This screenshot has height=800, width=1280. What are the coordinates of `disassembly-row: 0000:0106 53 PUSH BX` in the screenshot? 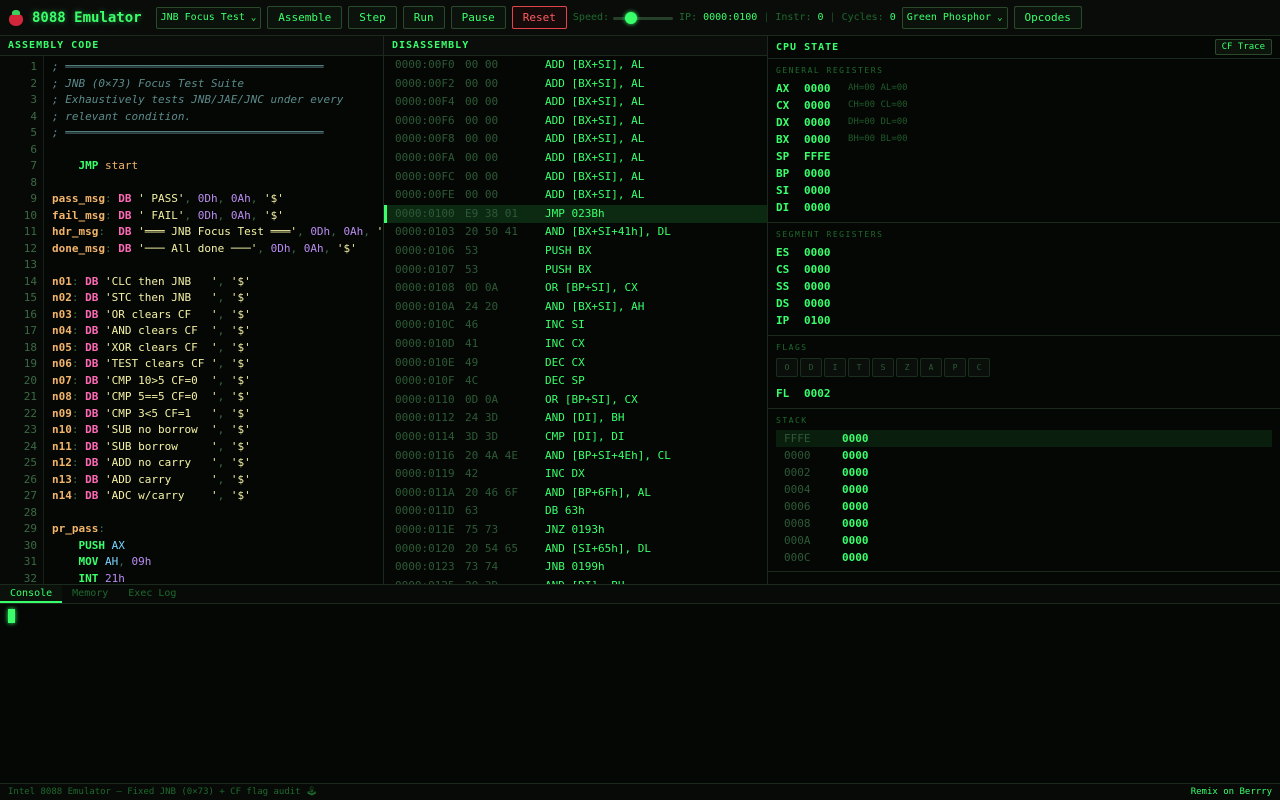 It's located at (575, 251).